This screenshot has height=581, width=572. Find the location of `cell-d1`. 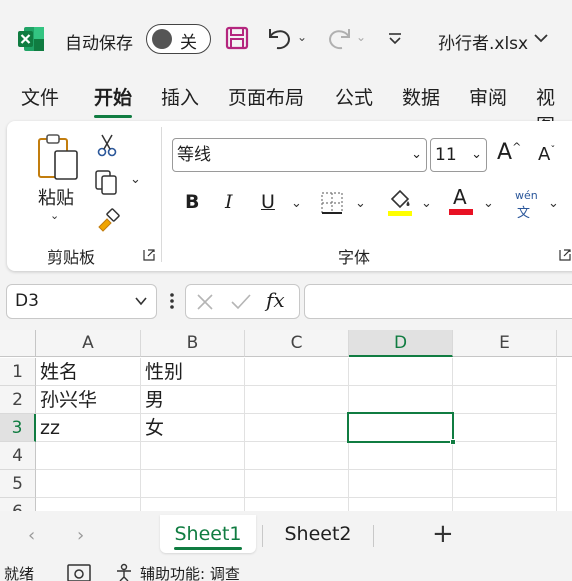

cell-d1 is located at coordinates (401, 372).